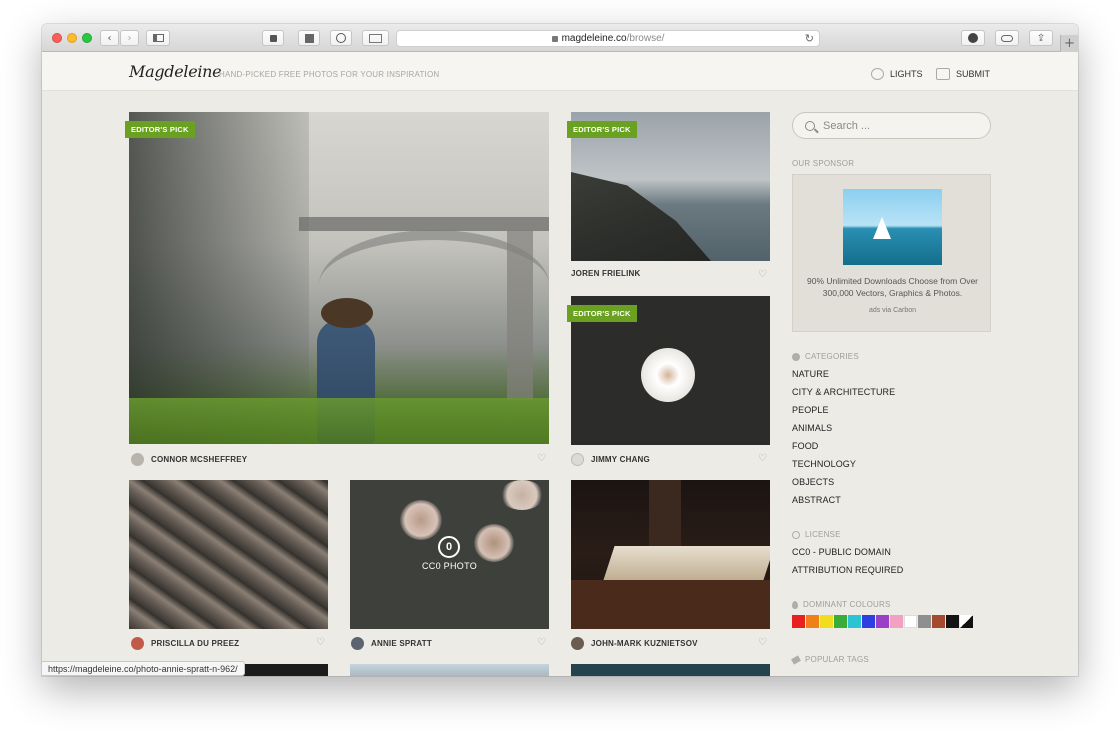 The image size is (1120, 737). I want to click on category-abstract: ABSTRACT, so click(816, 500).